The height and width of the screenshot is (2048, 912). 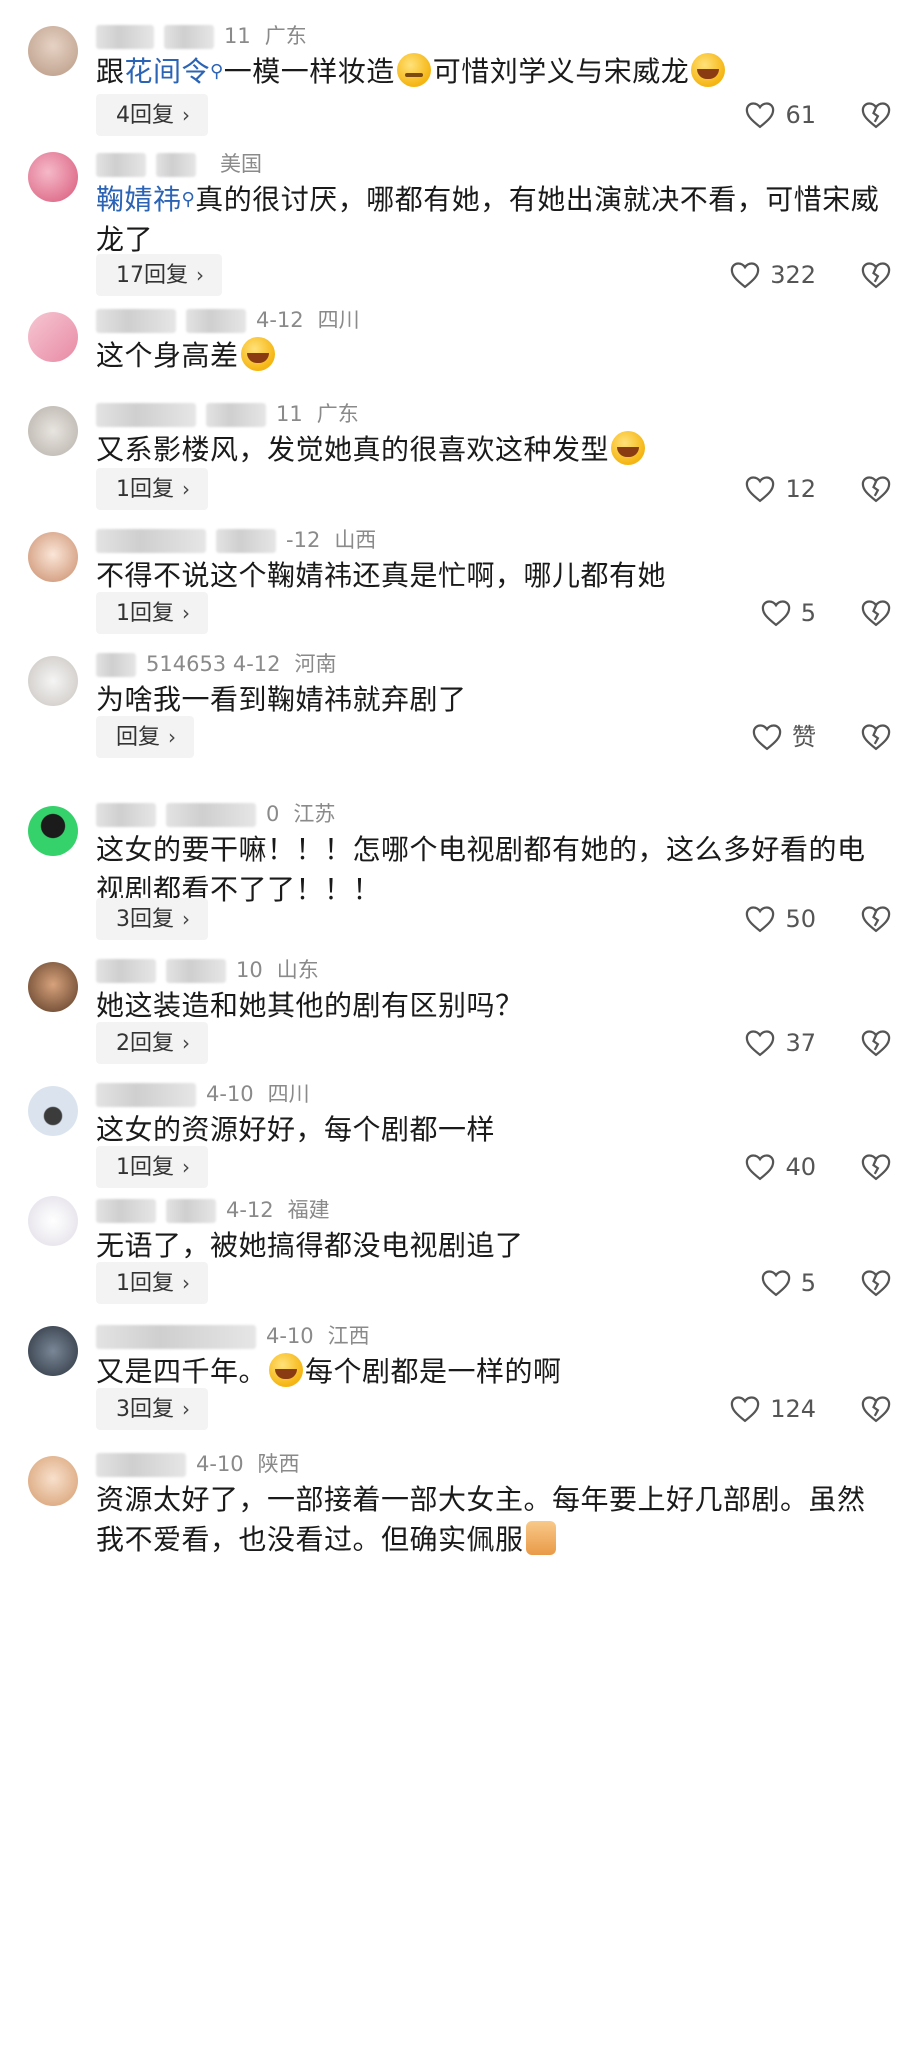 What do you see at coordinates (800, 919) in the screenshot?
I see `like-count: 50` at bounding box center [800, 919].